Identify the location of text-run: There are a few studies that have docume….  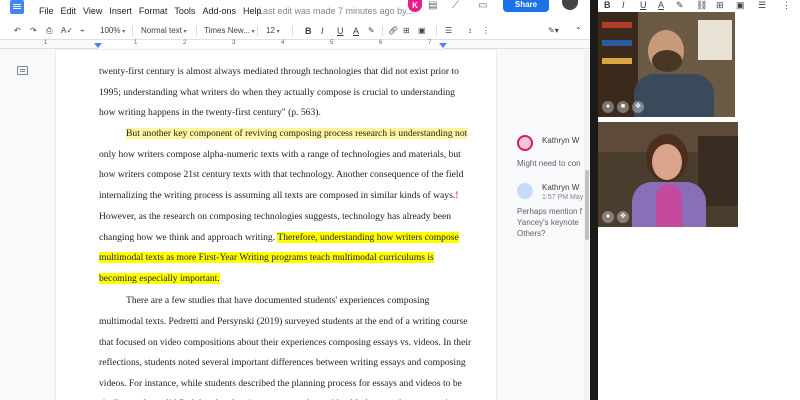
(278, 300).